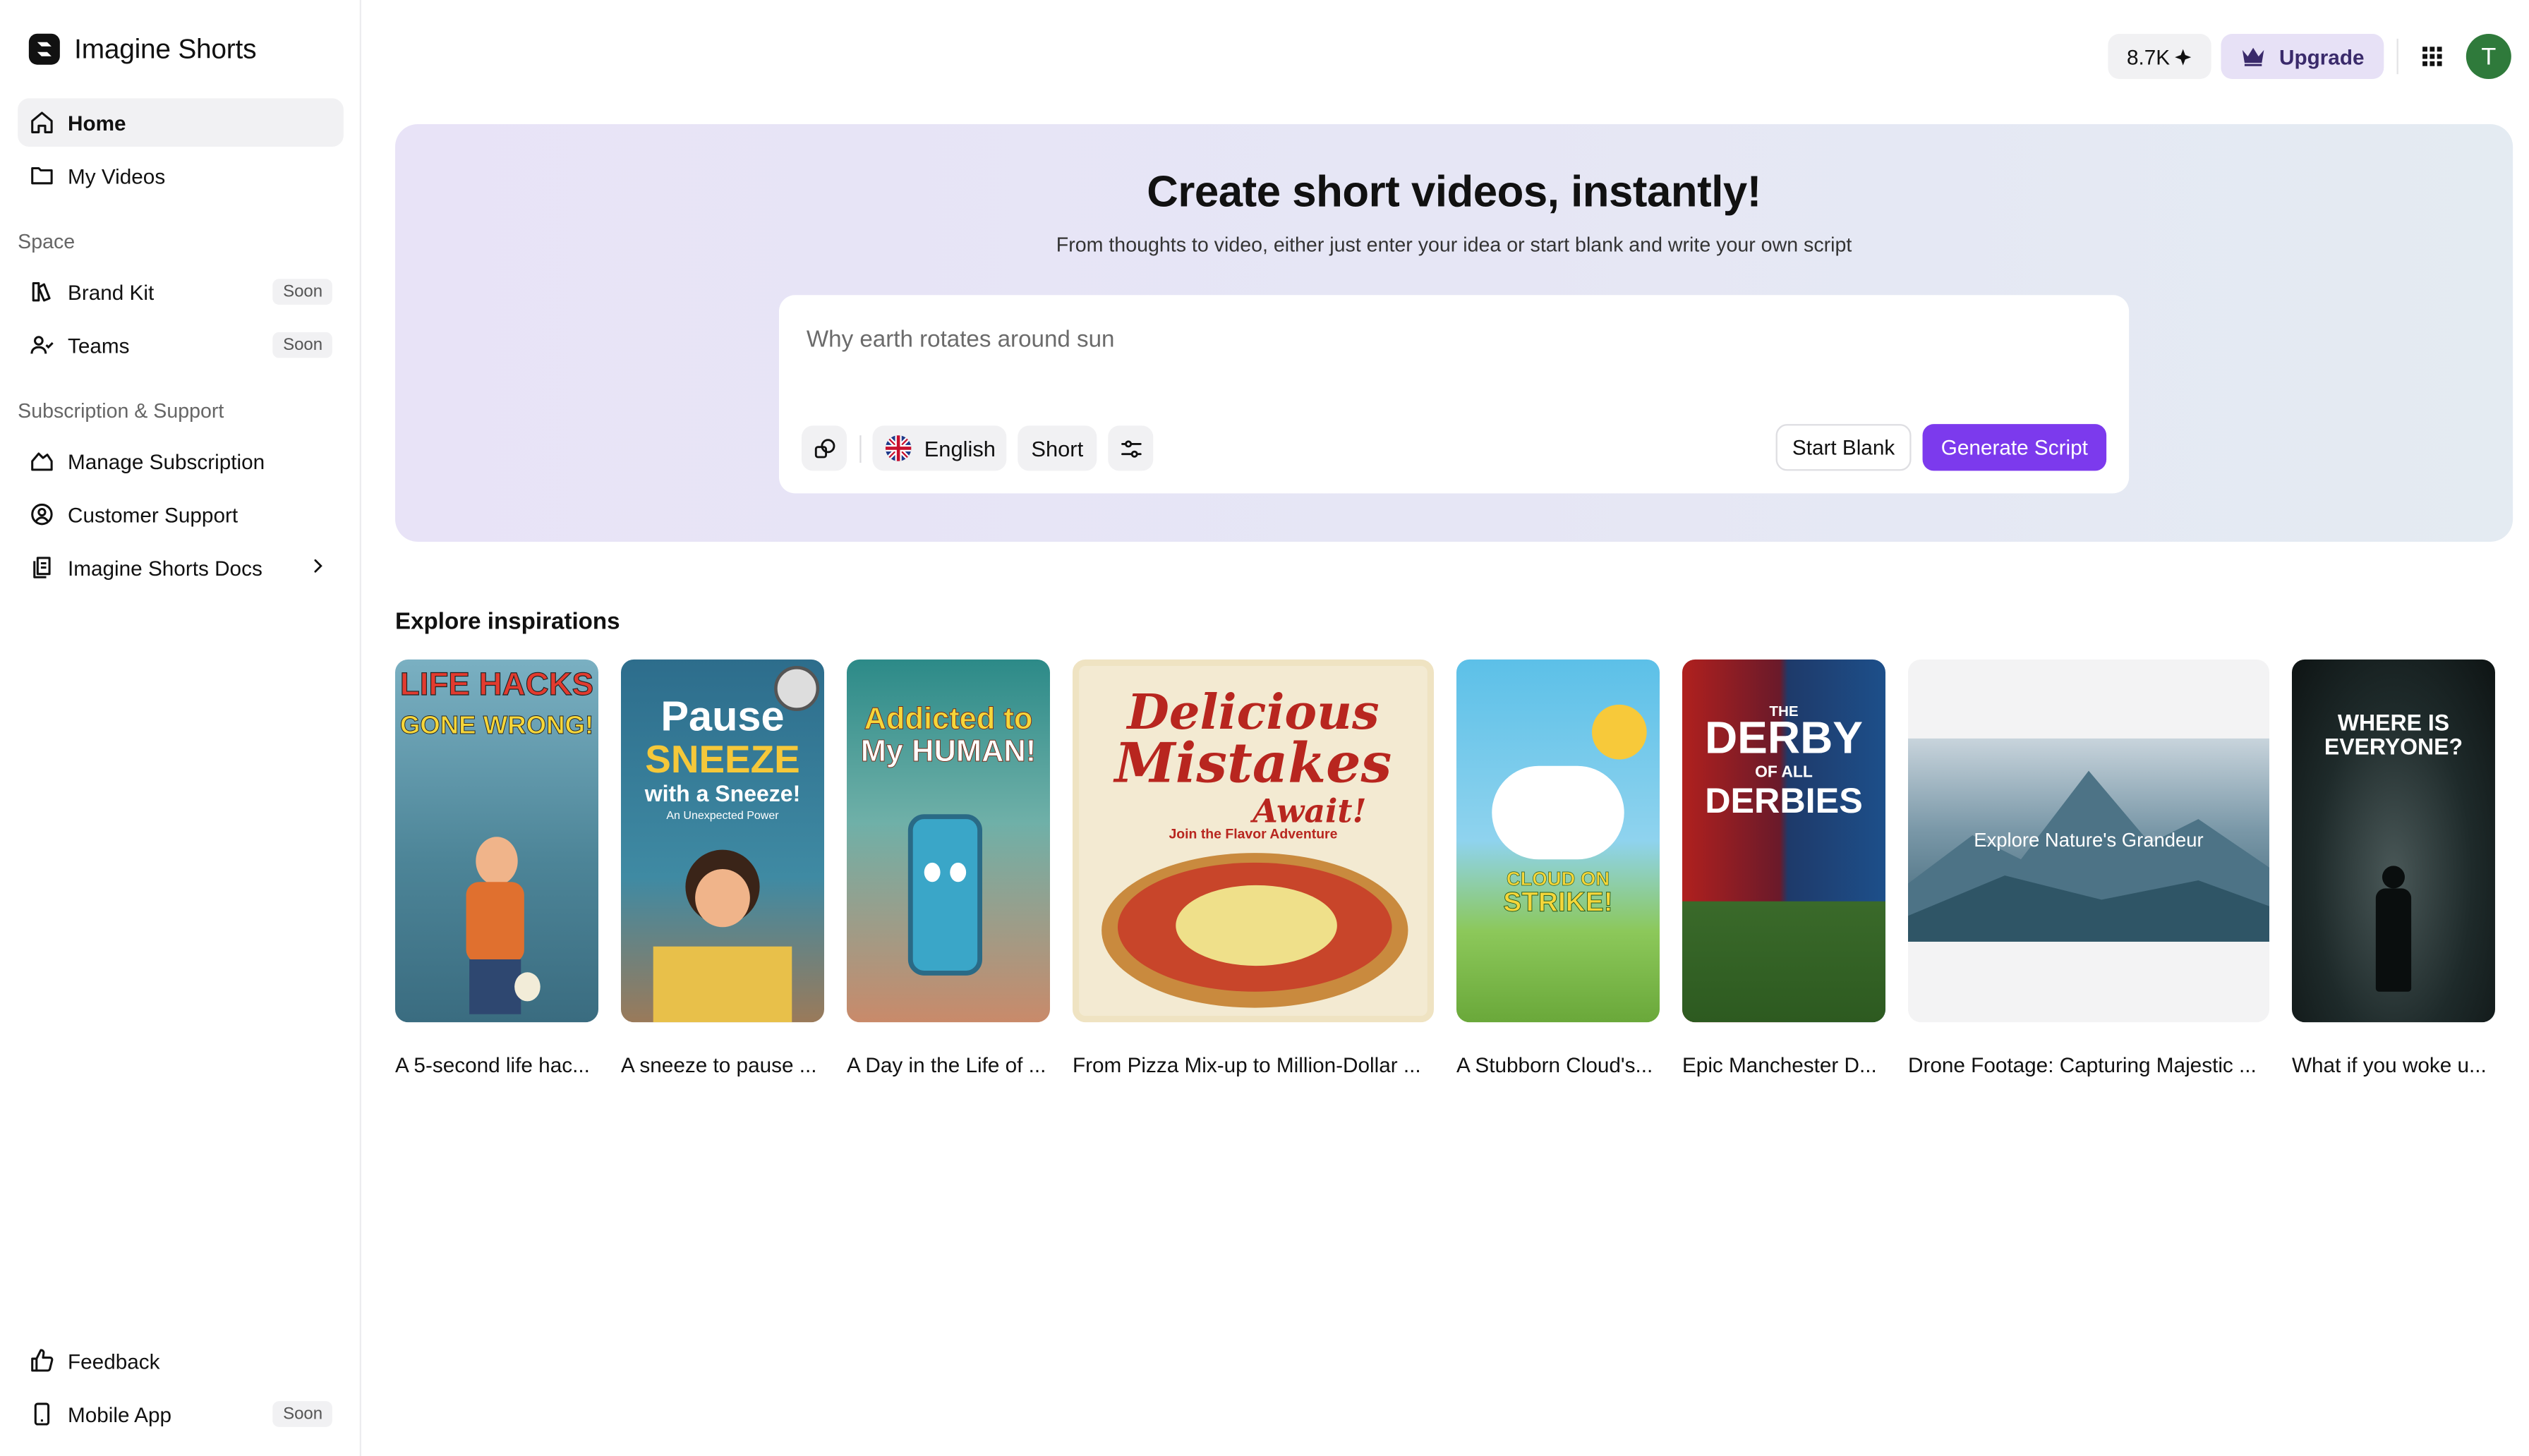  Describe the element at coordinates (98, 345) in the screenshot. I see `sidebar-item-label: Teams` at that location.